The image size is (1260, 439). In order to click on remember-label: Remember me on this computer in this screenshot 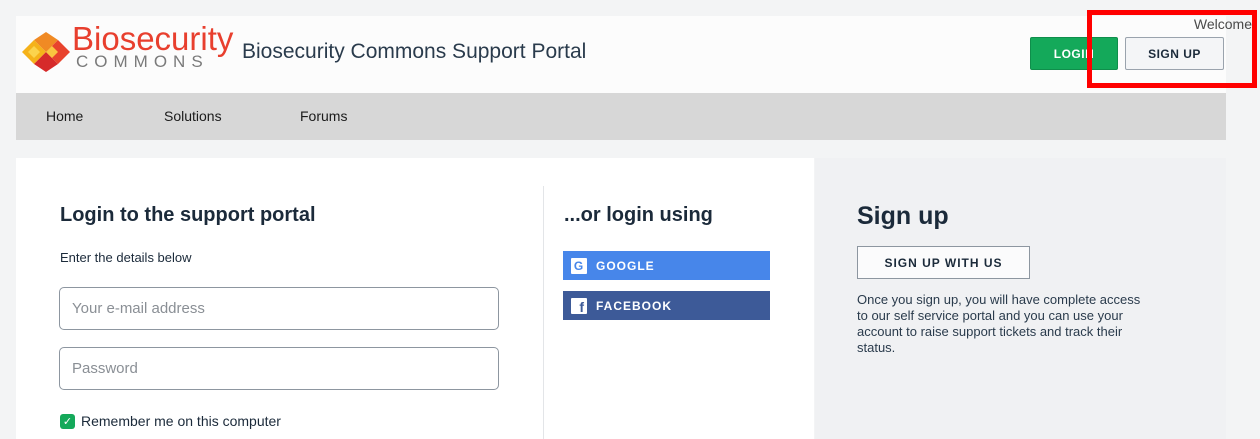, I will do `click(181, 421)`.